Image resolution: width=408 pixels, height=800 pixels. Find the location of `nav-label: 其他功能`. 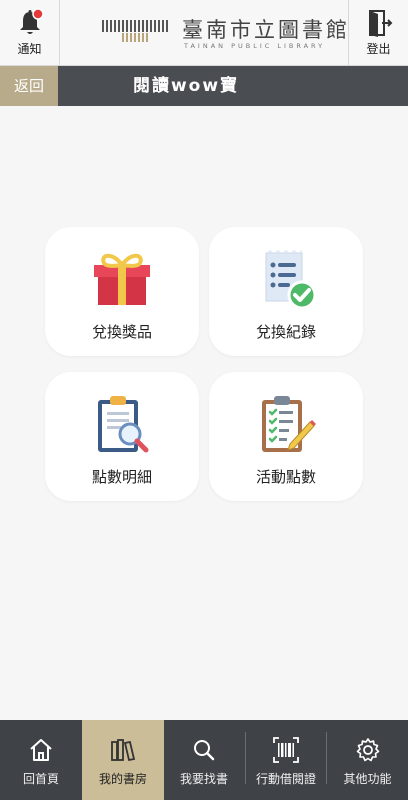

nav-label: 其他功能 is located at coordinates (367, 779).